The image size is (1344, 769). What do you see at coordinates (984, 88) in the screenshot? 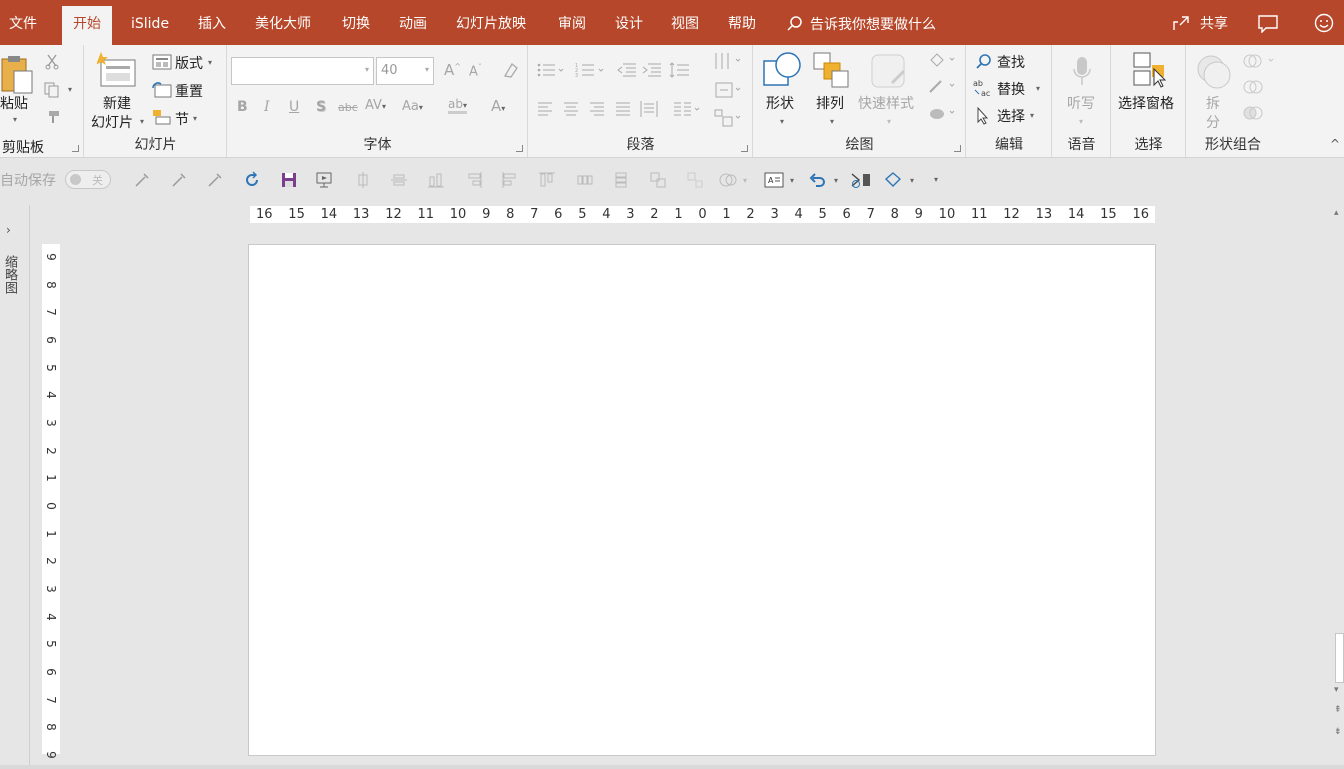
I see `replace-icon: abac` at bounding box center [984, 88].